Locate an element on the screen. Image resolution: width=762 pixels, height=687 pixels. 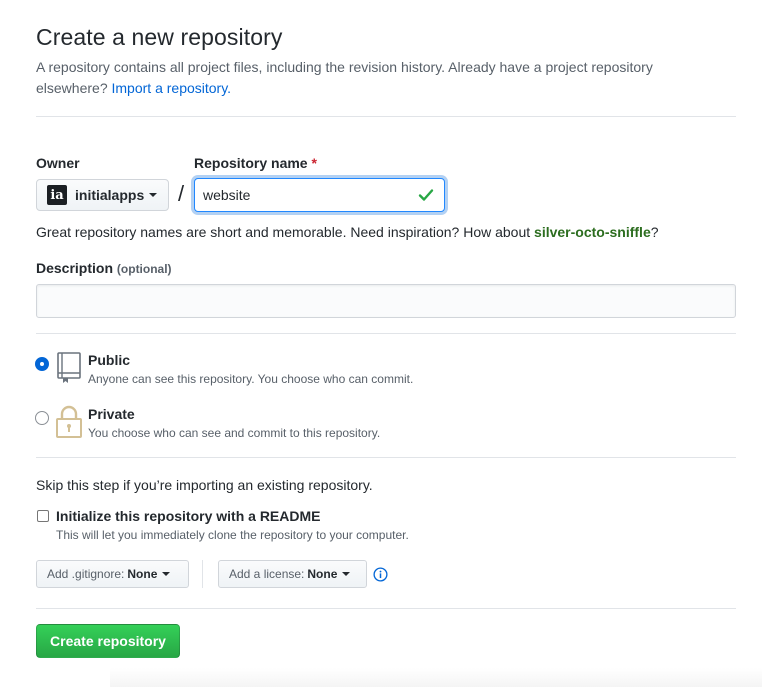
bottom-shadow is located at coordinates (436, 677).